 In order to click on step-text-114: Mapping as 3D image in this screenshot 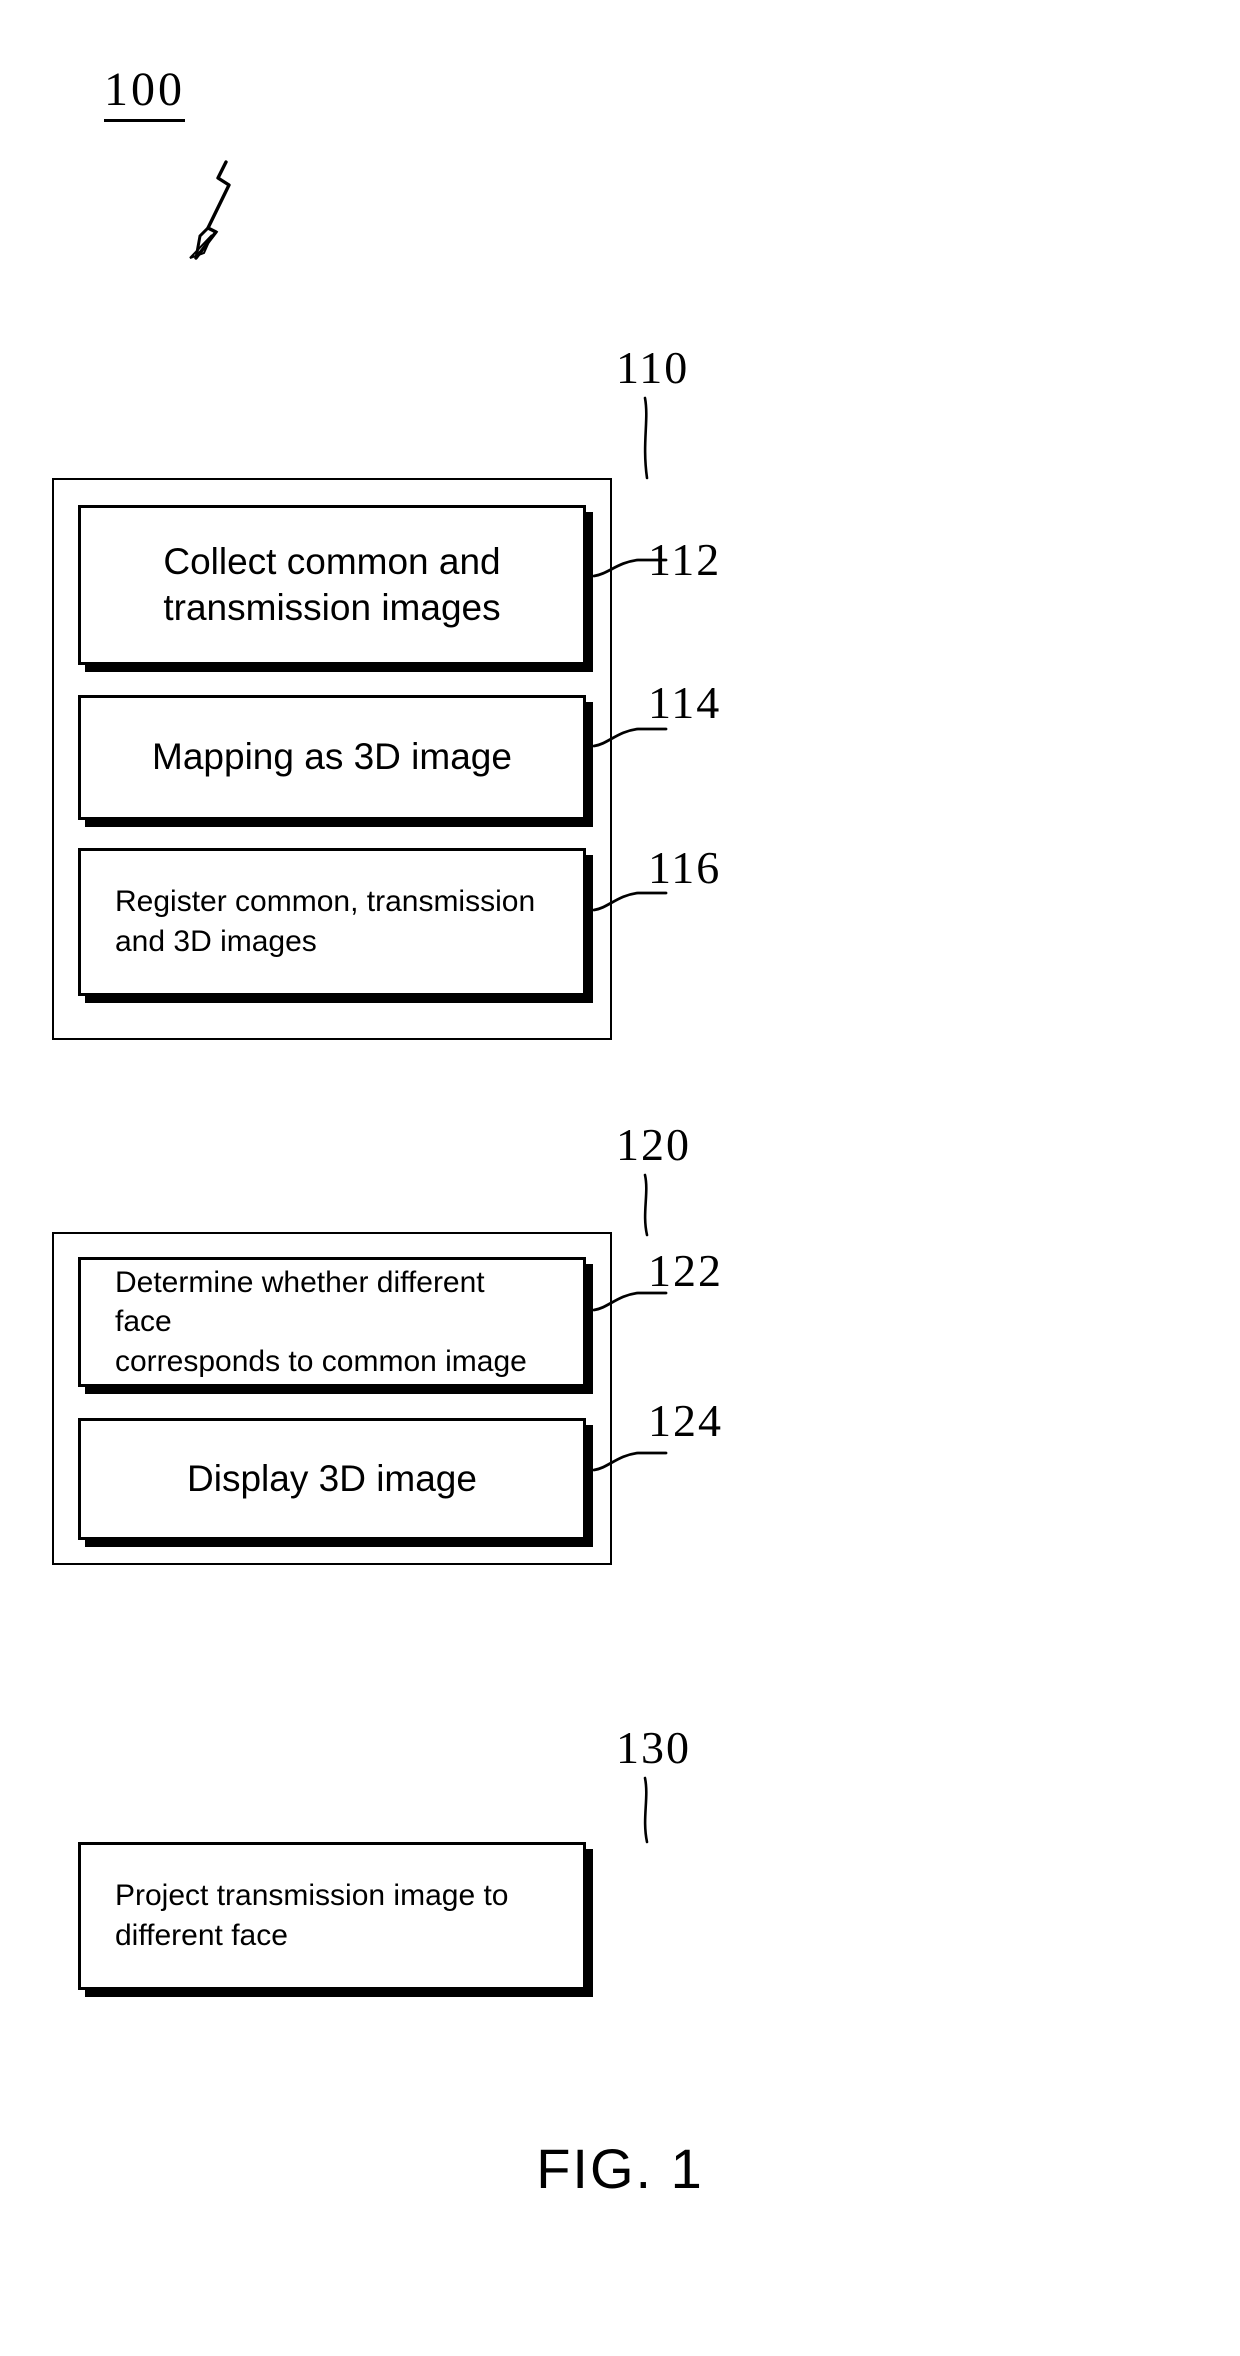, I will do `click(332, 757)`.